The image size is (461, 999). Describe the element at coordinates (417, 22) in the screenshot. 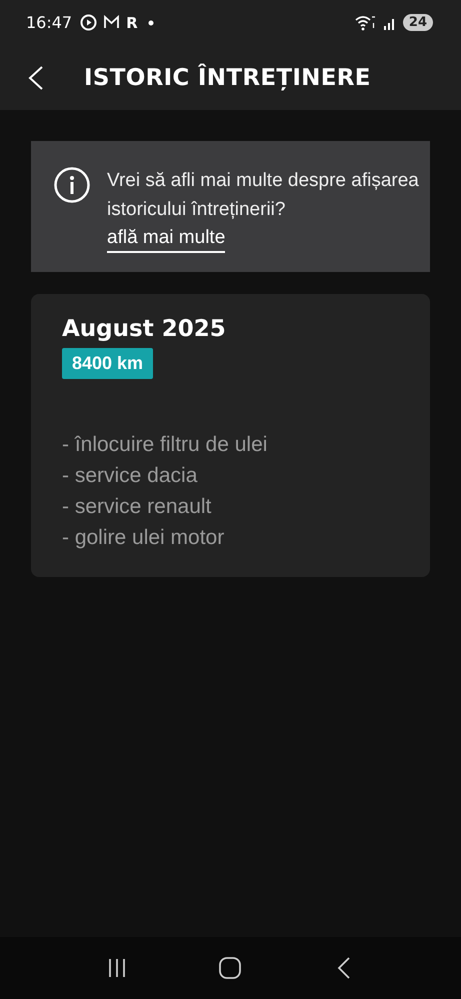

I see `battery-level: 24` at that location.